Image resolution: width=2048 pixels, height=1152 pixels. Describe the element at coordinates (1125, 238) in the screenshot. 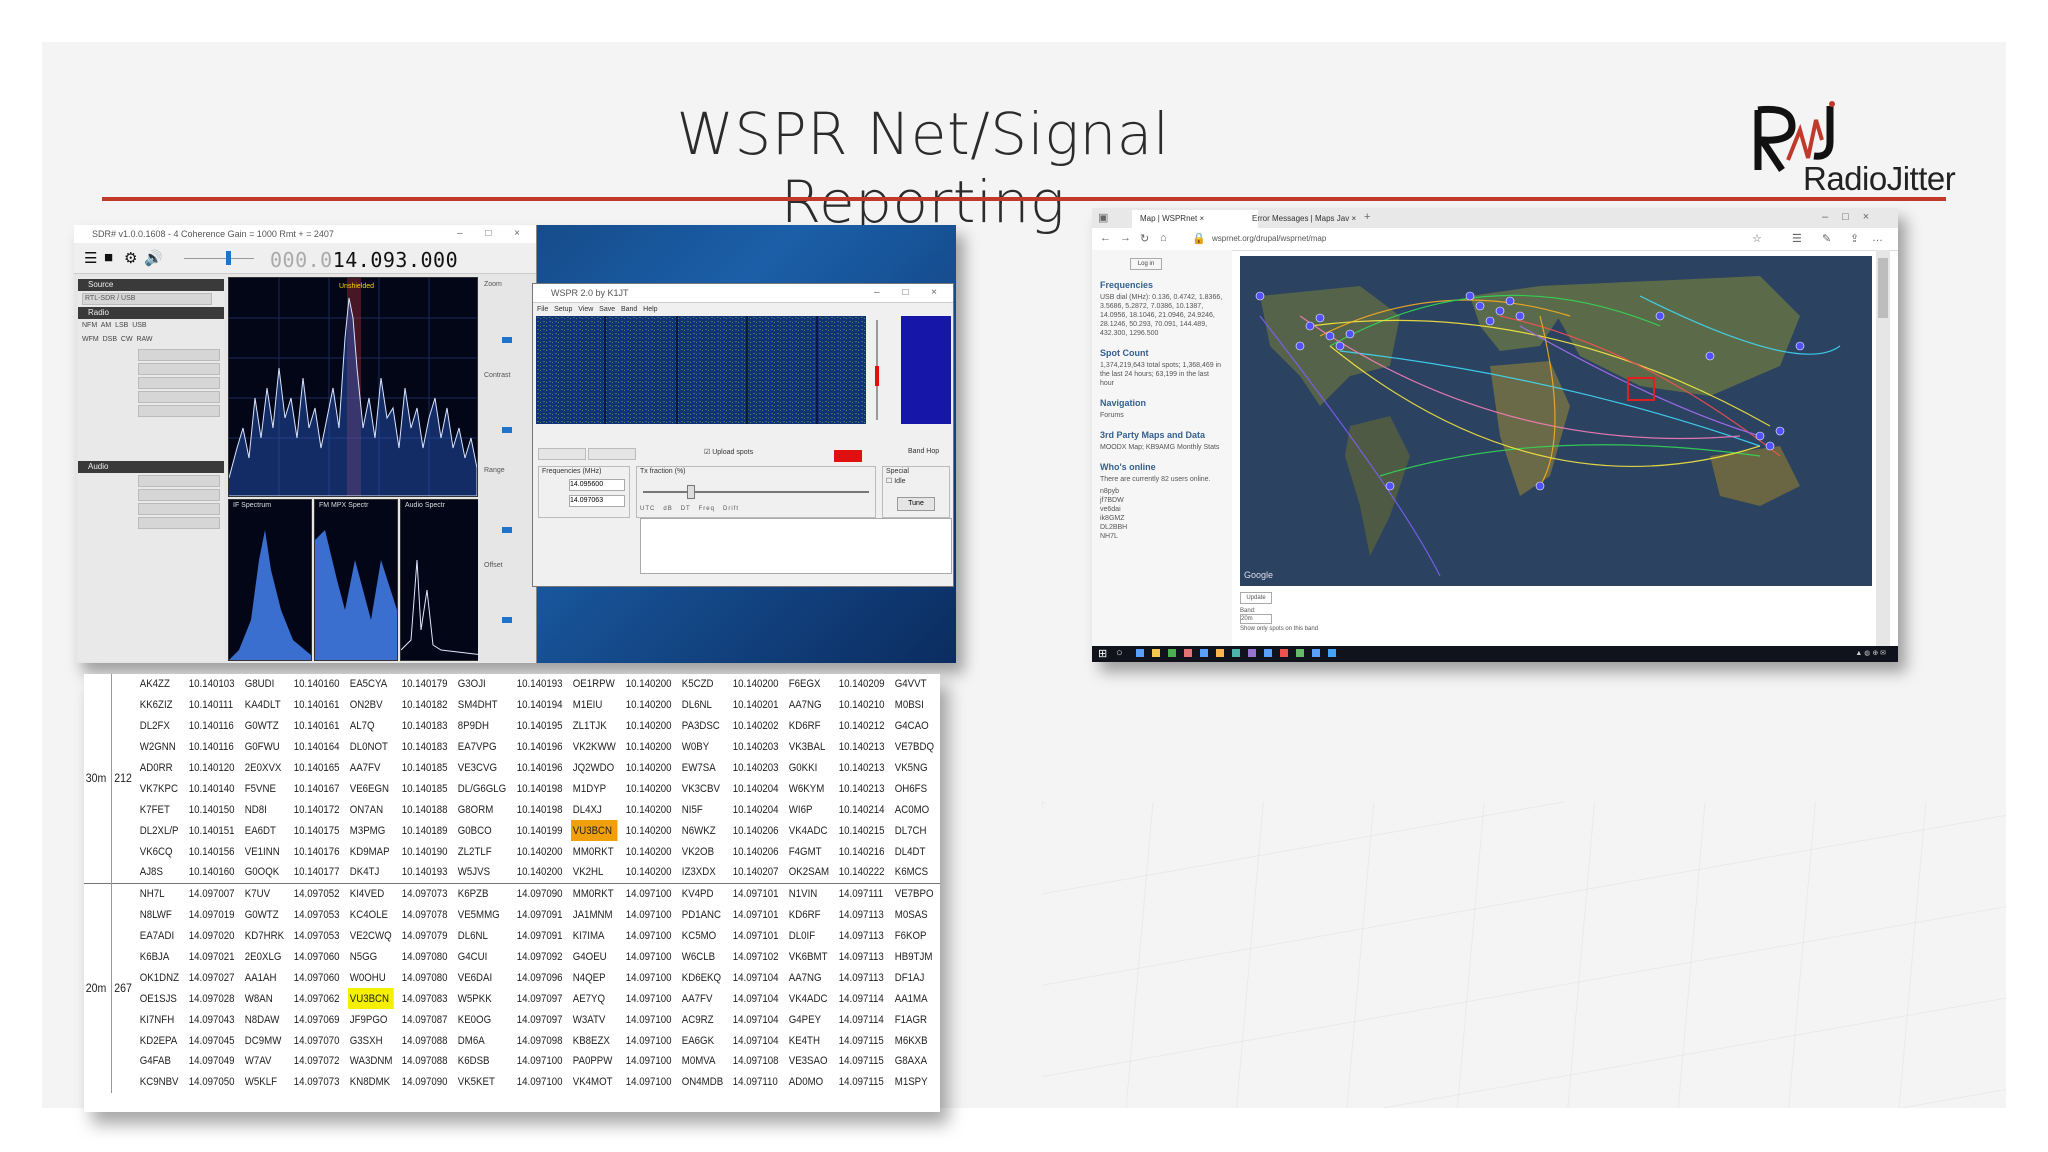

I see `forward-icon: →` at that location.